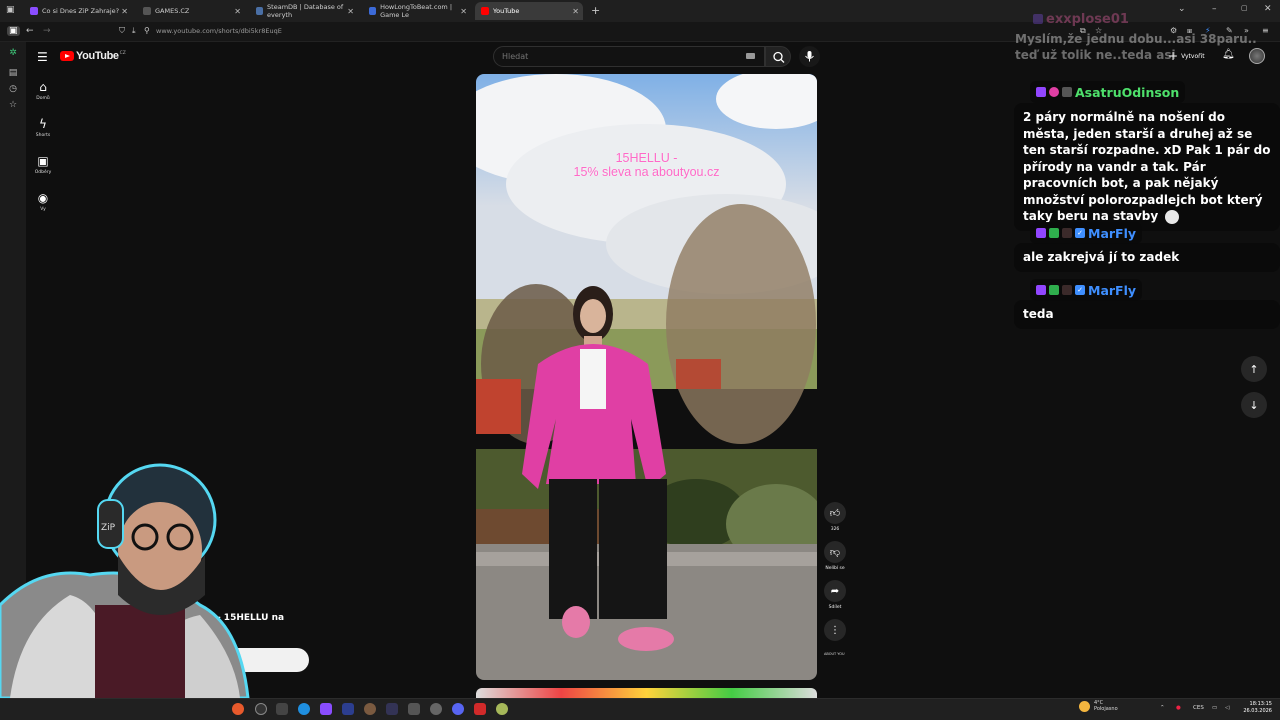 Image resolution: width=1280 pixels, height=720 pixels. Describe the element at coordinates (1162, 708) in the screenshot. I see `tray-chevron-icon: ⌃` at that location.